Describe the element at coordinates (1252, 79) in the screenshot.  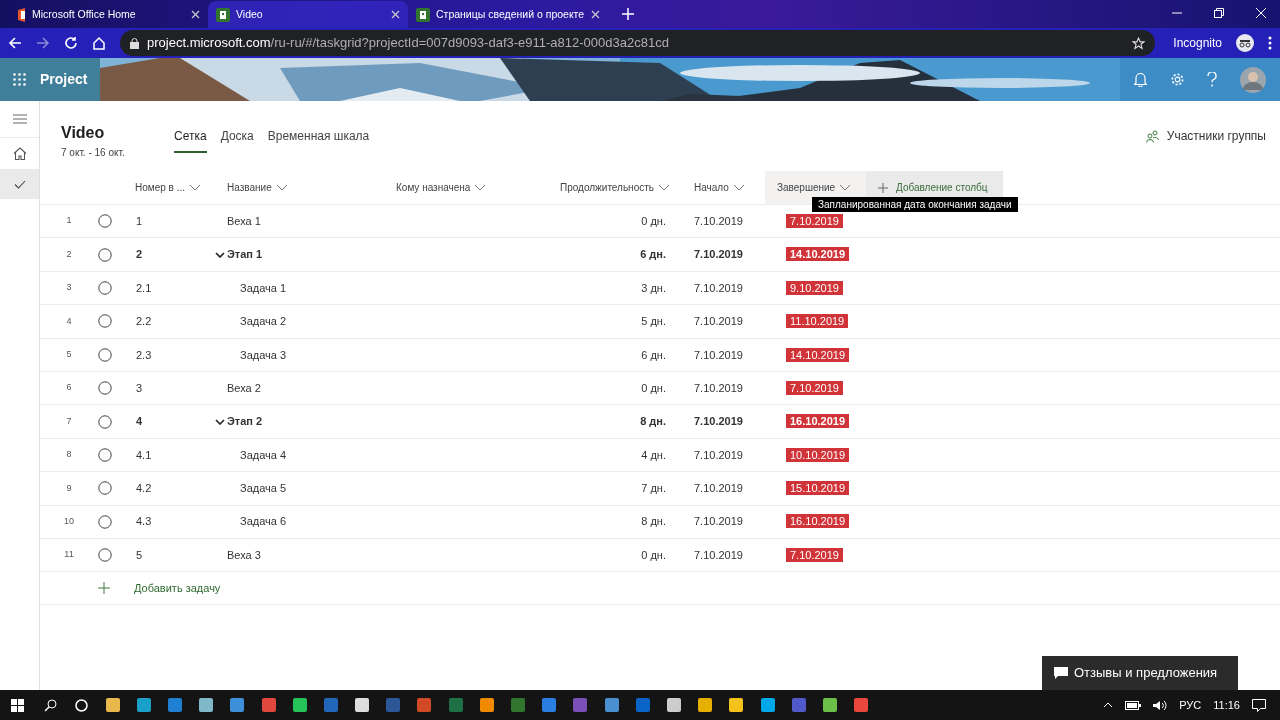
I see `avatar-icon` at that location.